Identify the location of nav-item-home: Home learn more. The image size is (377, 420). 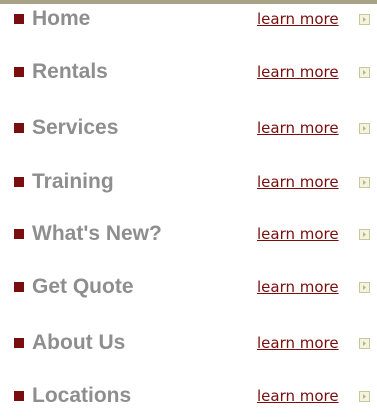
(188, 23).